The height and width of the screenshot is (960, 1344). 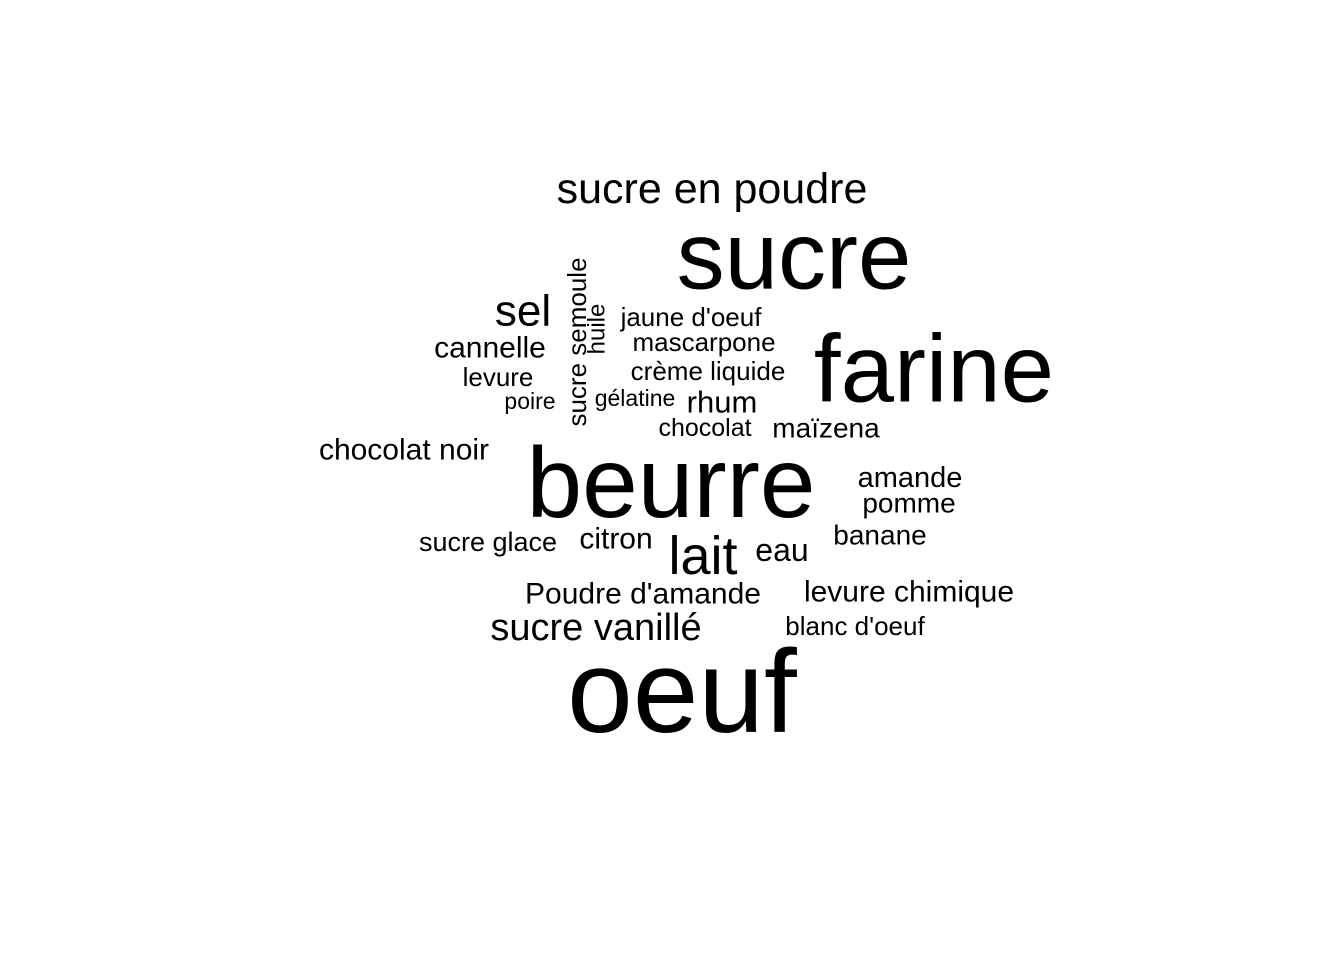 What do you see at coordinates (404, 450) in the screenshot?
I see `word-chocolat-noir: chocolat noir` at bounding box center [404, 450].